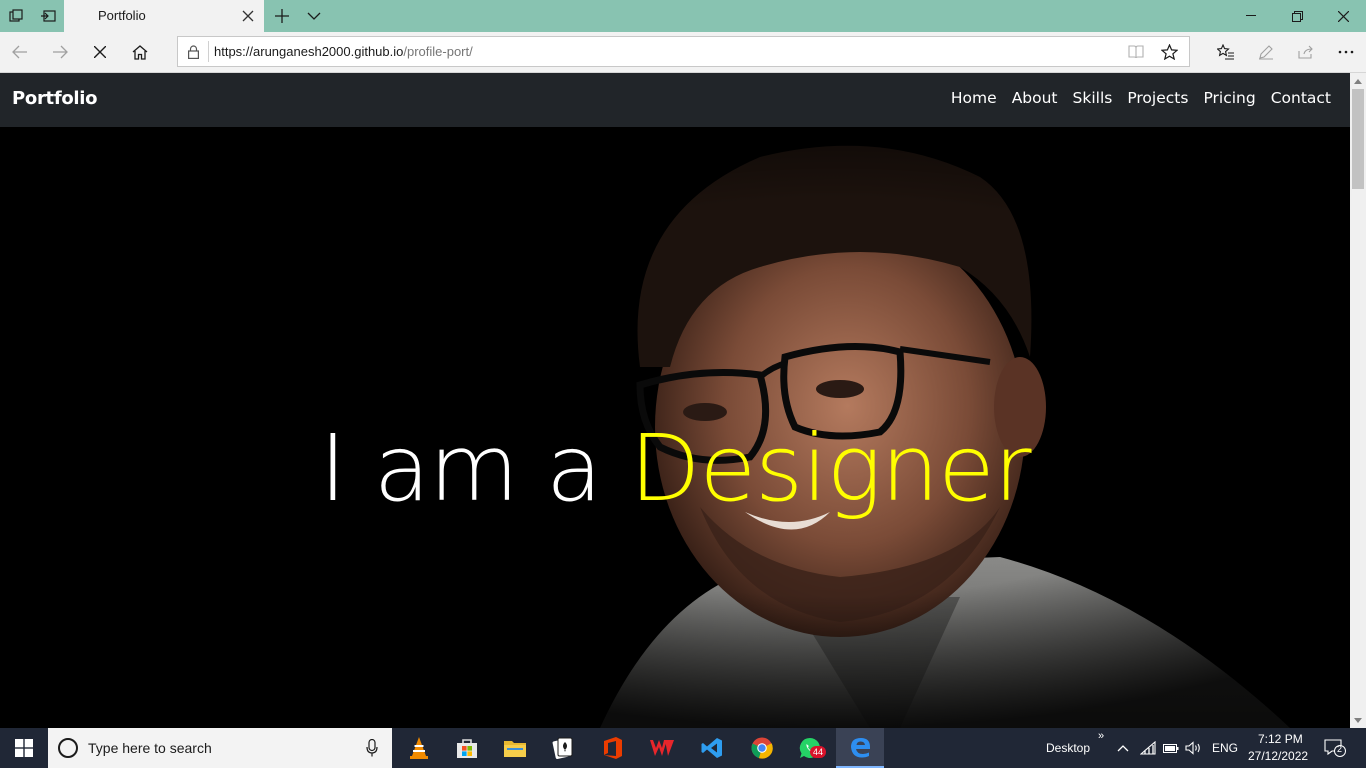 The width and height of the screenshot is (1366, 768). I want to click on volume-icon, so click(1194, 748).